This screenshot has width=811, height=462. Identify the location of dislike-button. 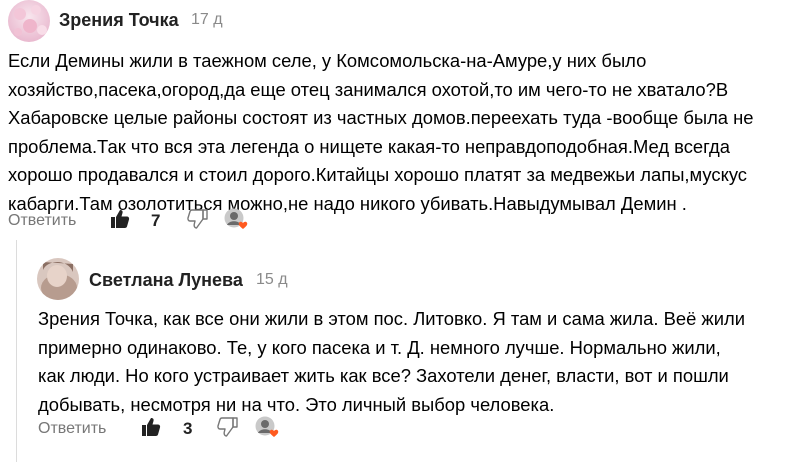
(197, 221).